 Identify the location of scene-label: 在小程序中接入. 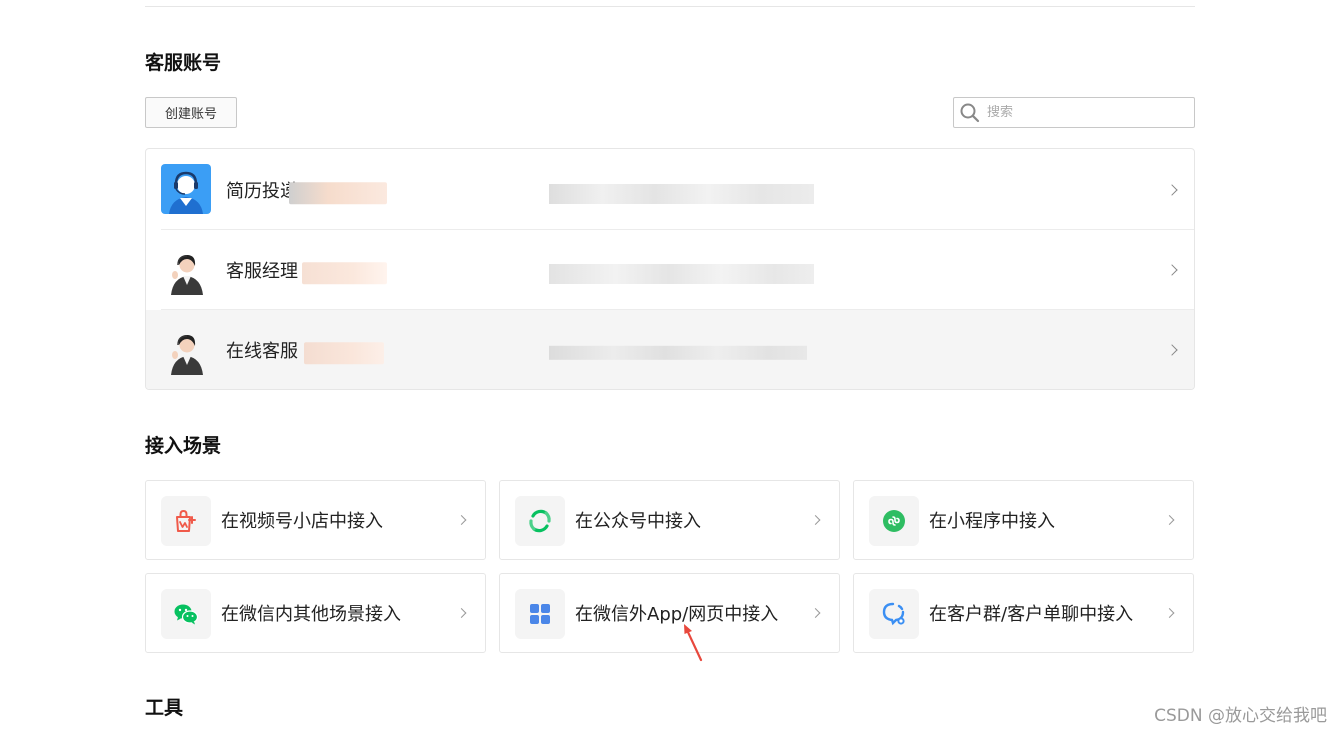
(992, 521).